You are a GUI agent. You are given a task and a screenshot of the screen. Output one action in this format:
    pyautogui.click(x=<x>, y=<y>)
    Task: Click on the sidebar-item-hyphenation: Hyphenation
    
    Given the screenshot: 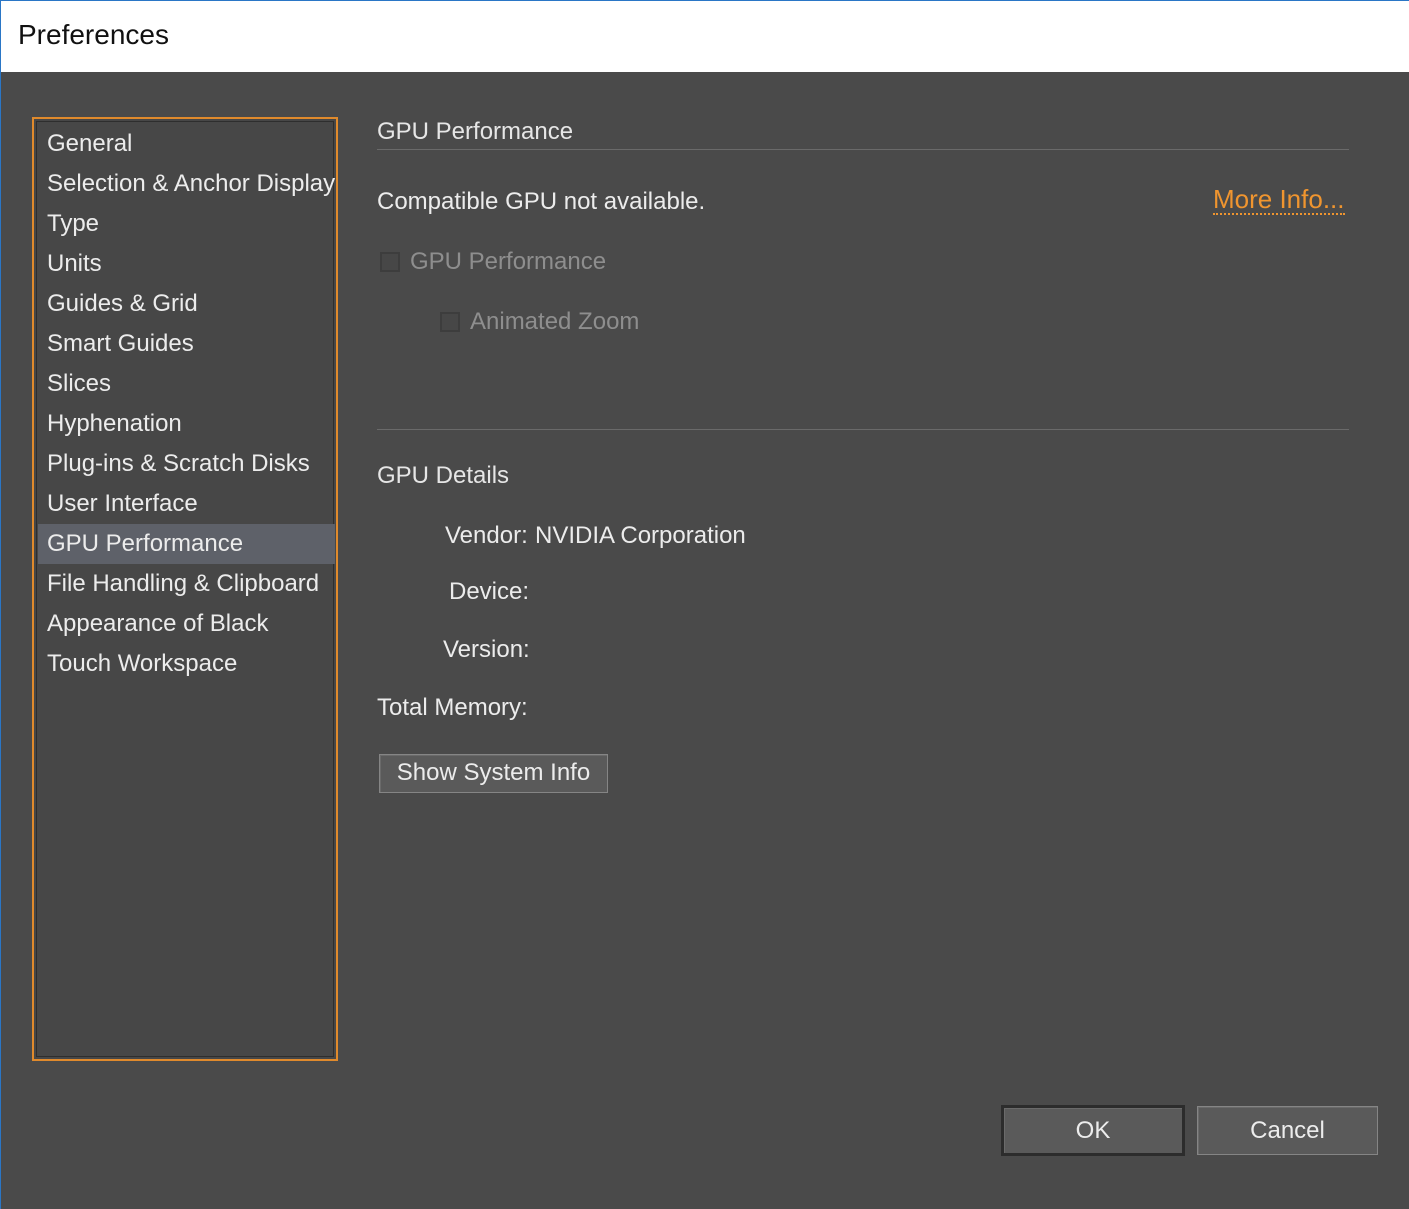 What is the action you would take?
    pyautogui.click(x=186, y=424)
    